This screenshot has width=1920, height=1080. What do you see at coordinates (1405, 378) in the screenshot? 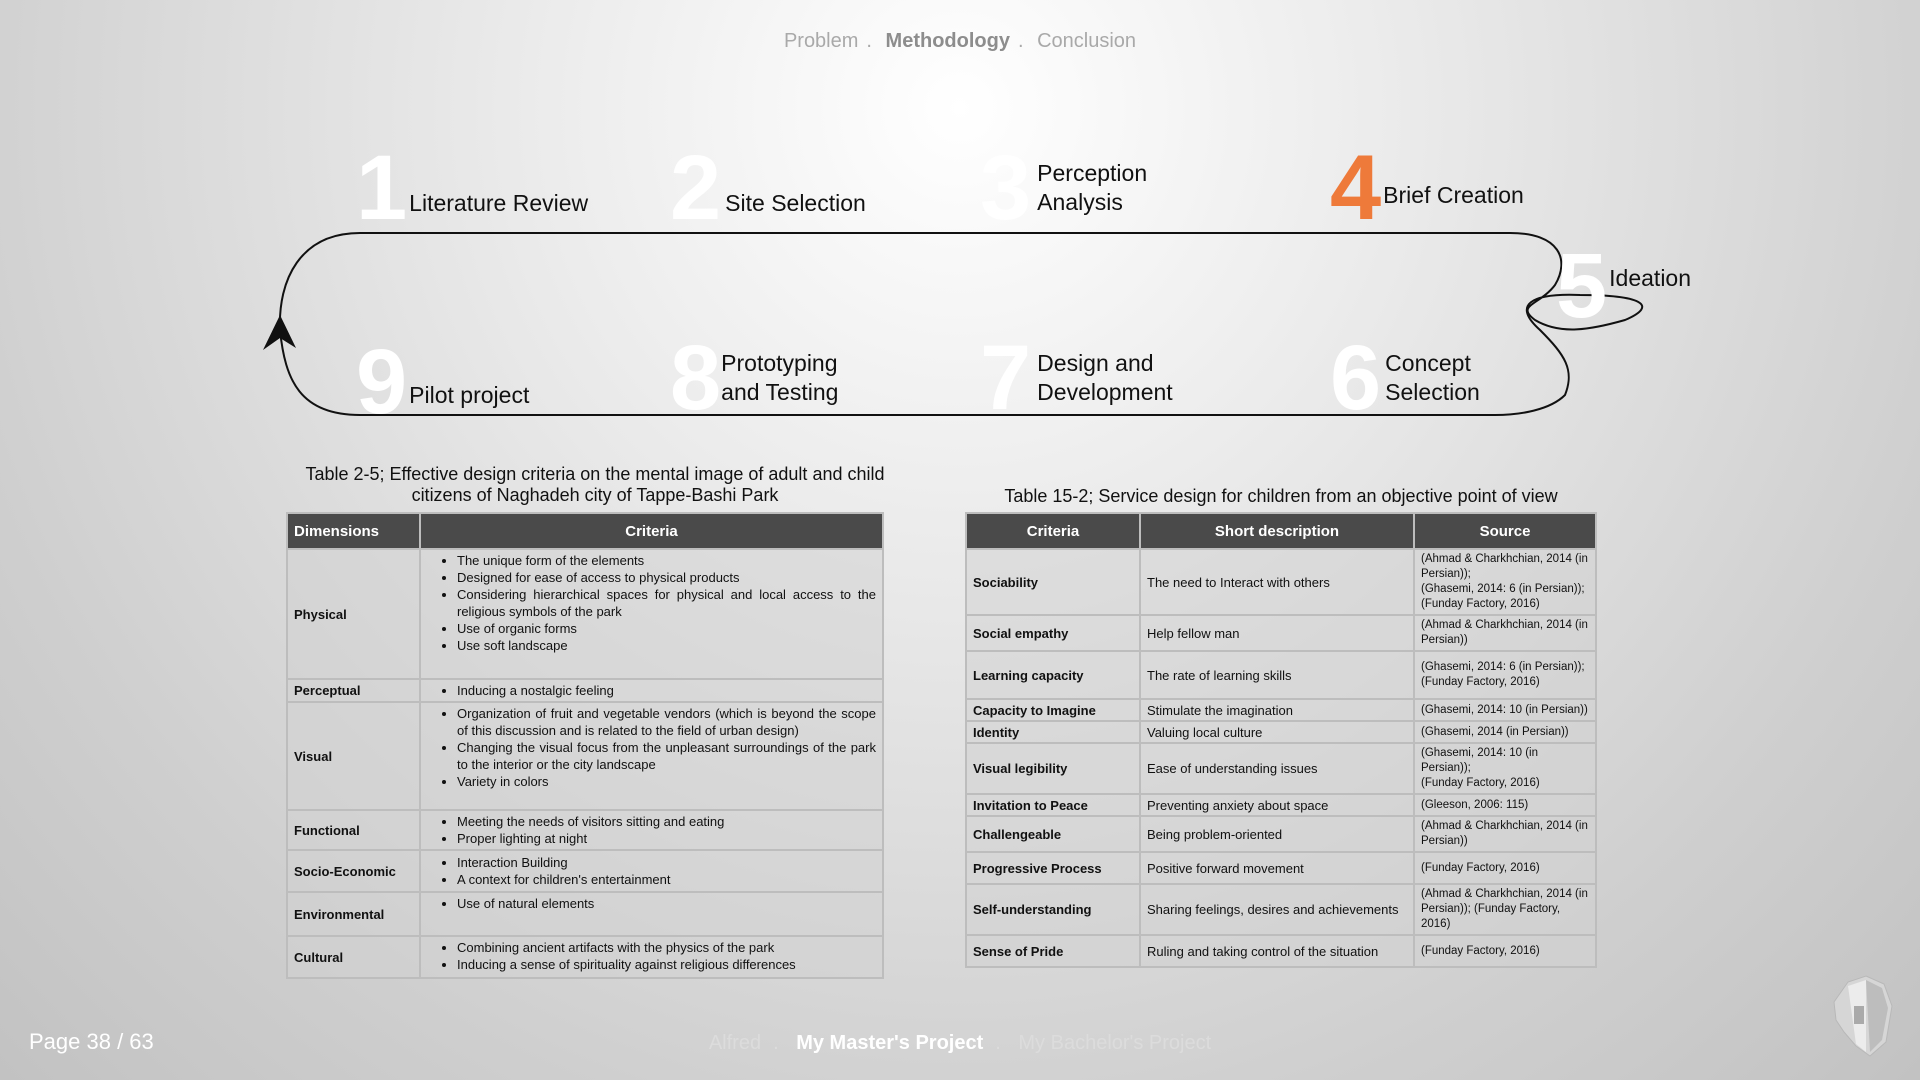
I see `step-6: 6 Concept Selection` at bounding box center [1405, 378].